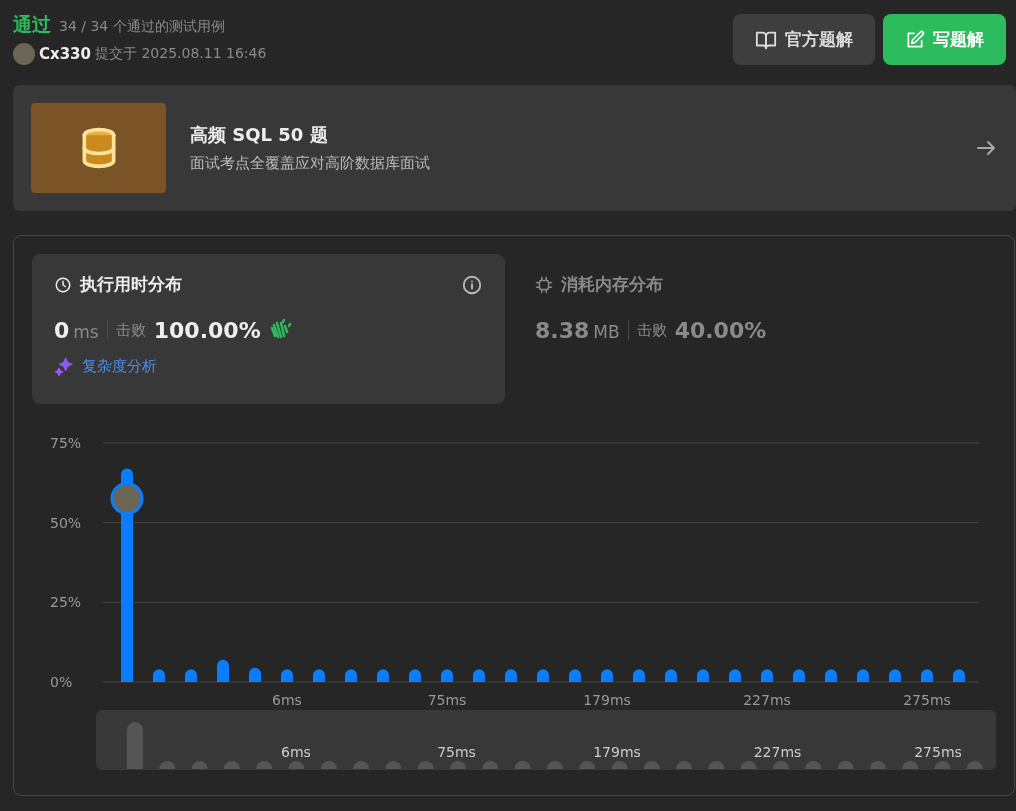 Image resolution: width=1016 pixels, height=811 pixels. I want to click on plan-subtitle: 面试考点全覆盖应对高阶数据库面试, so click(310, 164).